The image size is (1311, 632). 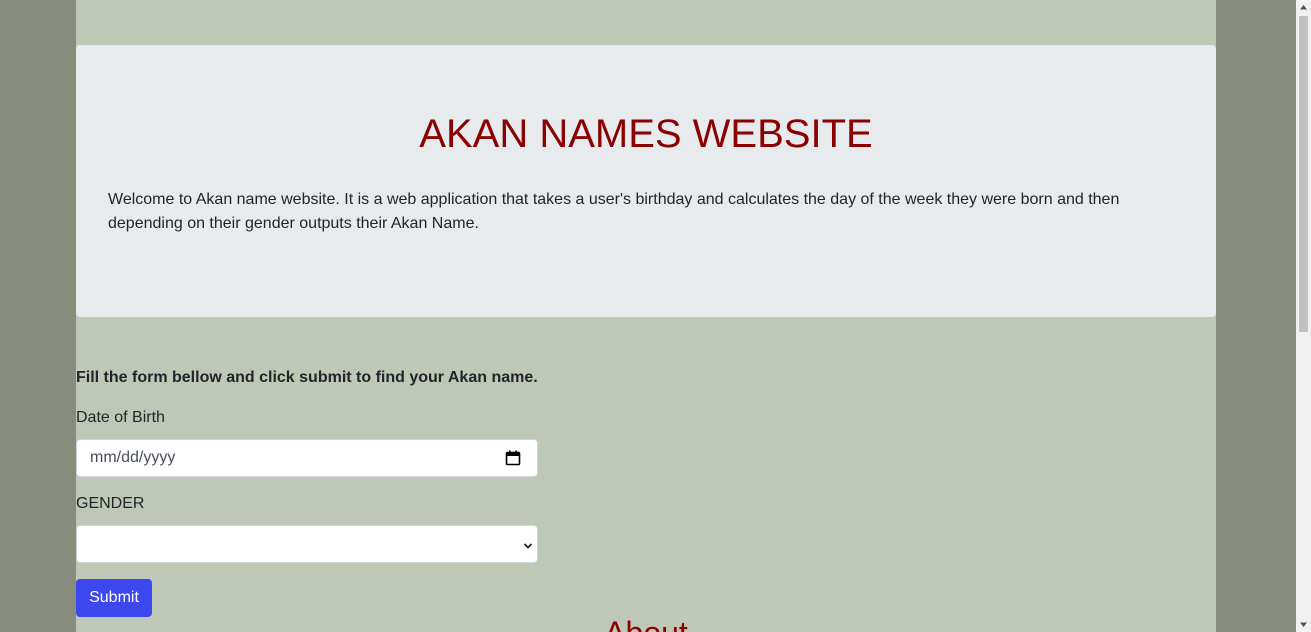 What do you see at coordinates (646, 134) in the screenshot?
I see `page-title: AKAN NAMES WEBSITE` at bounding box center [646, 134].